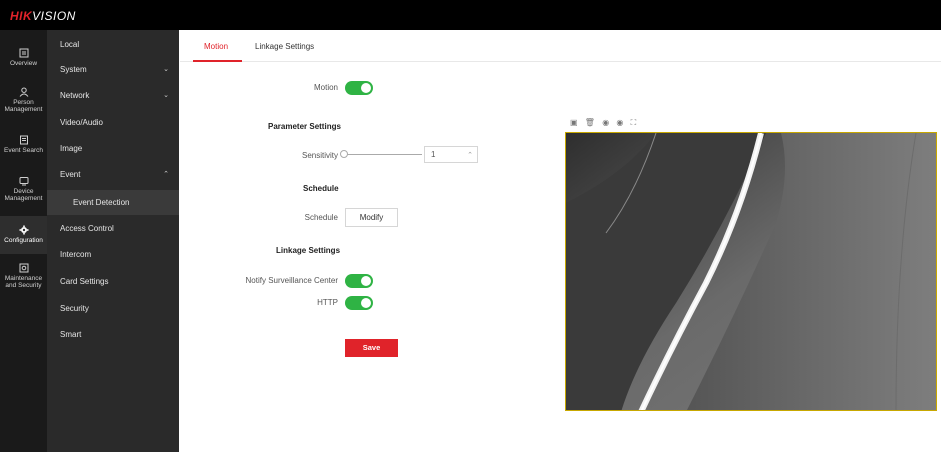 The height and width of the screenshot is (452, 941). What do you see at coordinates (23, 181) in the screenshot?
I see `device-icon` at bounding box center [23, 181].